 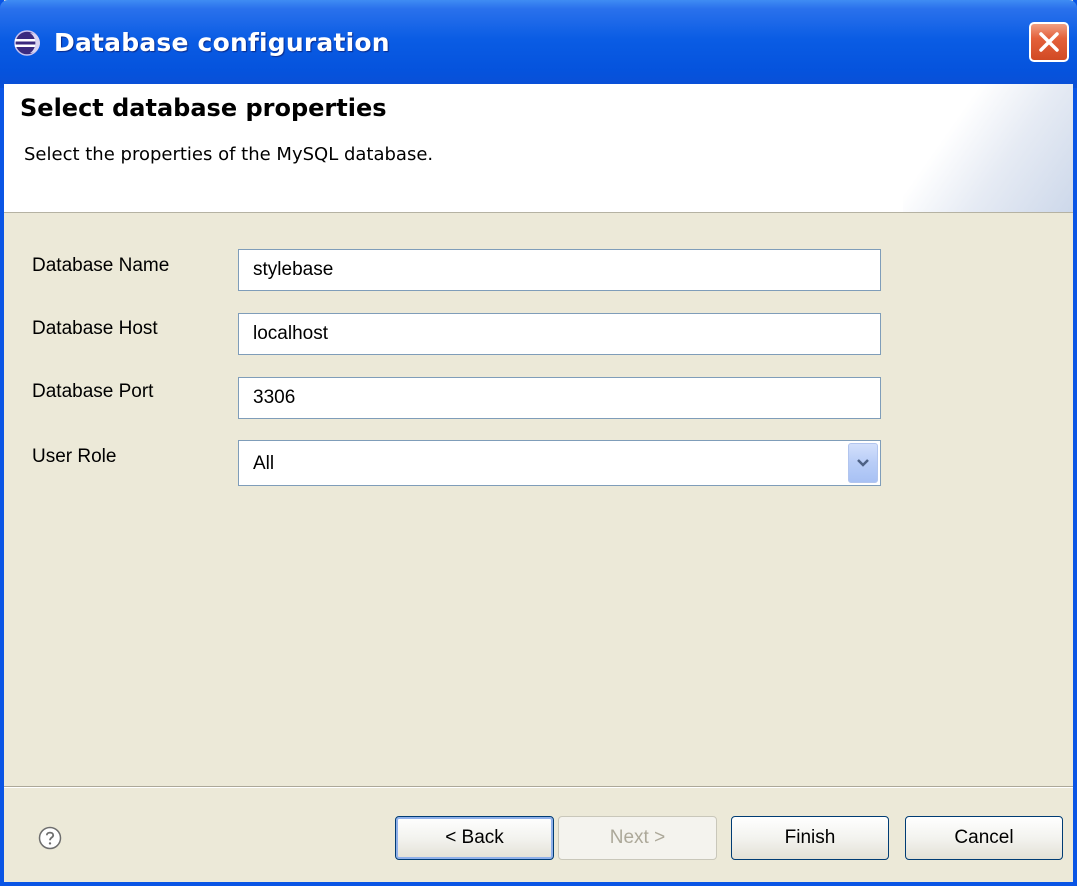 I want to click on next-button: Next >, so click(x=637, y=838).